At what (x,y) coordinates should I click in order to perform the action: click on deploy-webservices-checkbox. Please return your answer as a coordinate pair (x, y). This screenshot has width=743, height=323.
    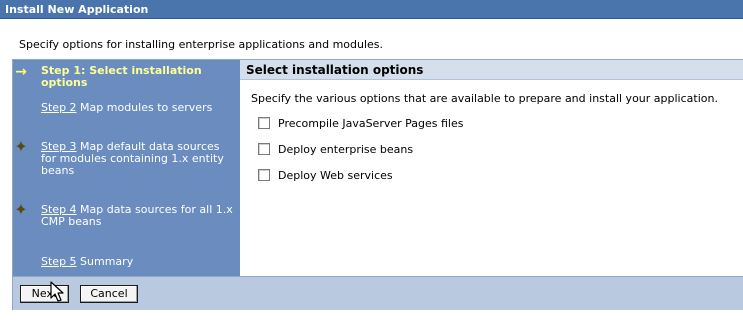
    Looking at the image, I should click on (264, 175).